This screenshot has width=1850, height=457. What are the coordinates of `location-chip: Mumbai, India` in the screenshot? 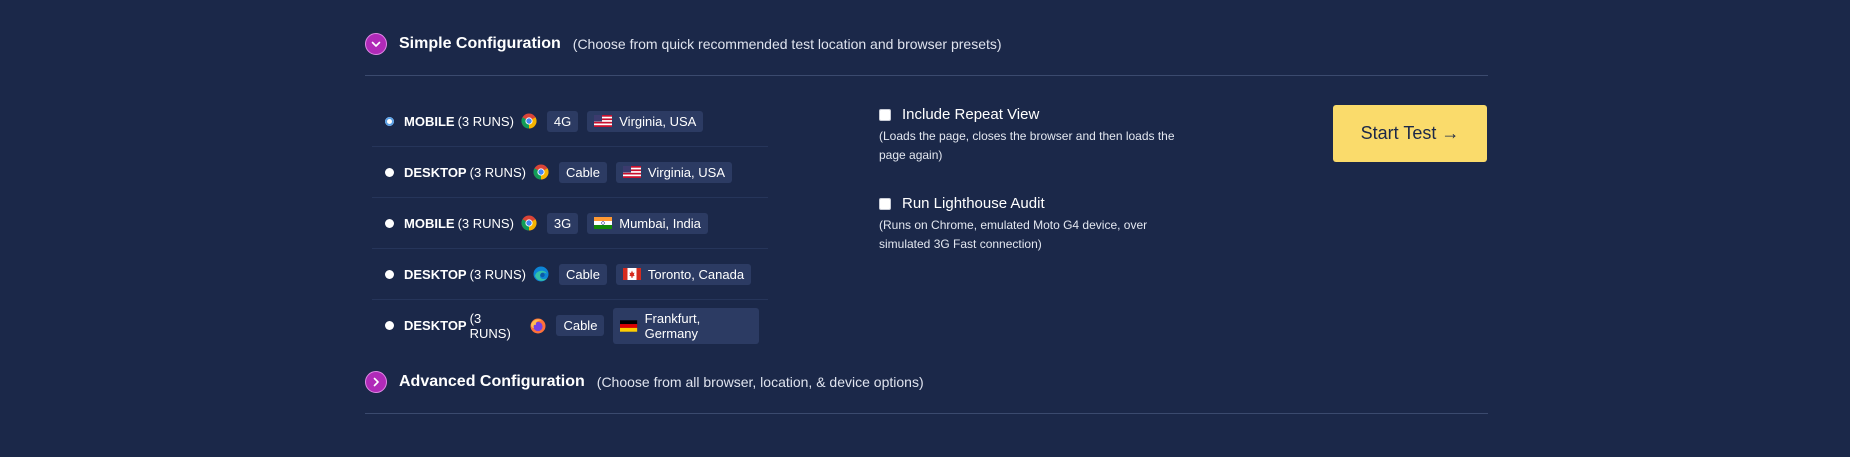 It's located at (647, 223).